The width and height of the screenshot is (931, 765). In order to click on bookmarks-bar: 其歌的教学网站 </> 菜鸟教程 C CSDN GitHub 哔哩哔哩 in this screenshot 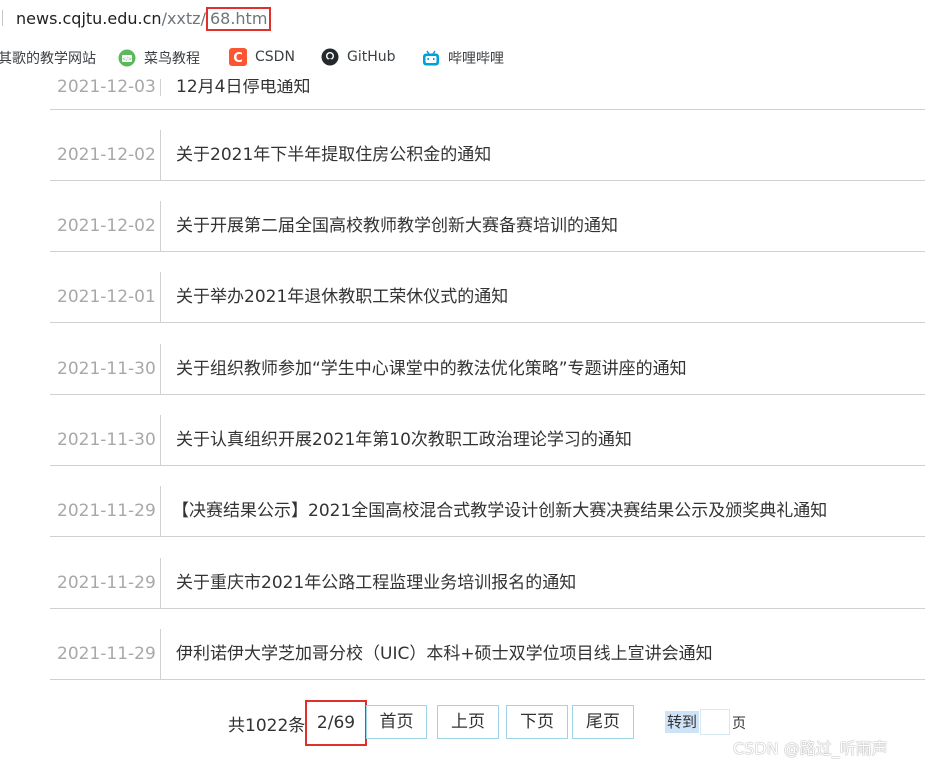, I will do `click(465, 58)`.